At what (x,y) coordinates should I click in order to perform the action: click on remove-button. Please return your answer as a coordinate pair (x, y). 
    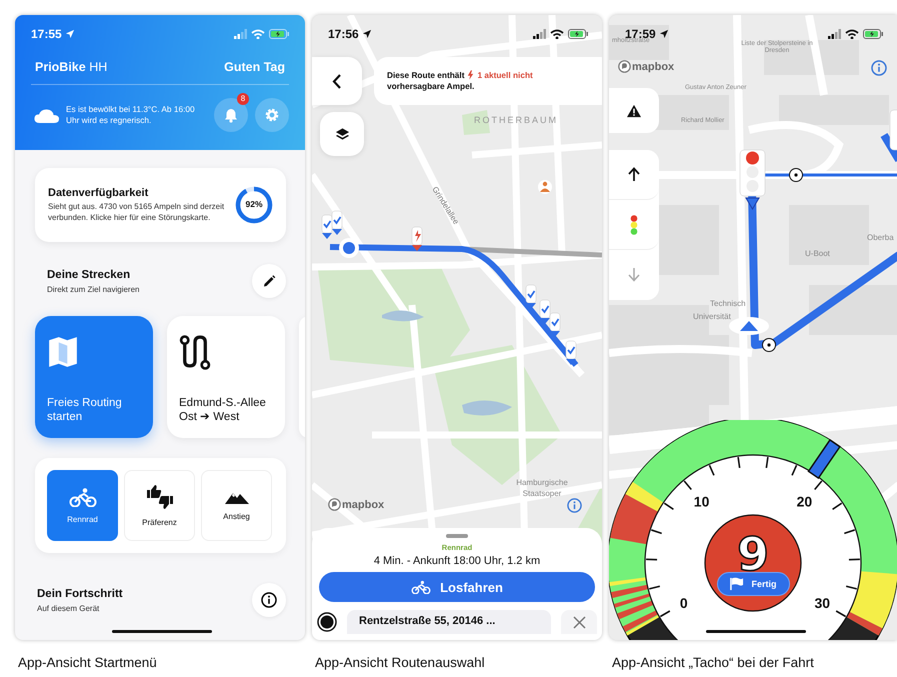
    Looking at the image, I should click on (579, 622).